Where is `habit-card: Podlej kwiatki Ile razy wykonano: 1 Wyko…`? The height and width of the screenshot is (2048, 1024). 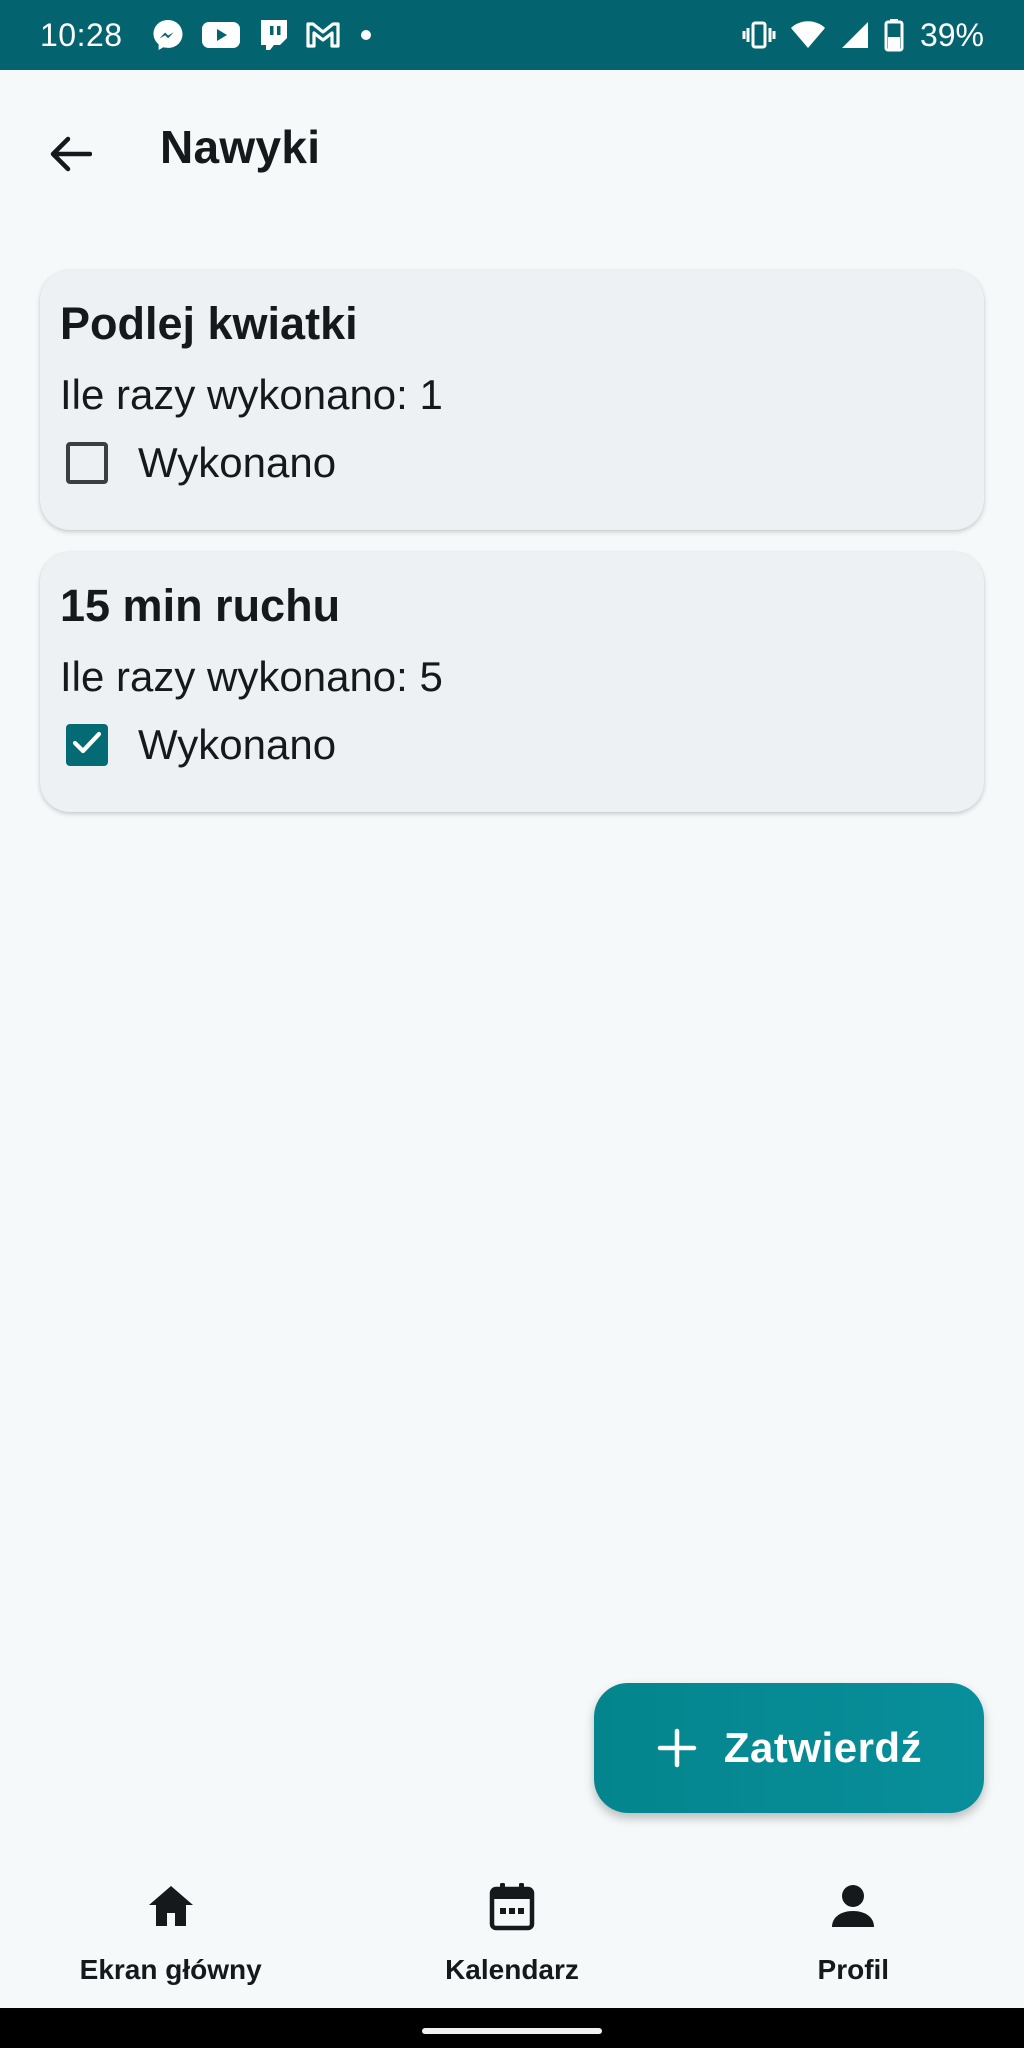
habit-card: Podlej kwiatki Ile razy wykonano: 1 Wyko… is located at coordinates (512, 400).